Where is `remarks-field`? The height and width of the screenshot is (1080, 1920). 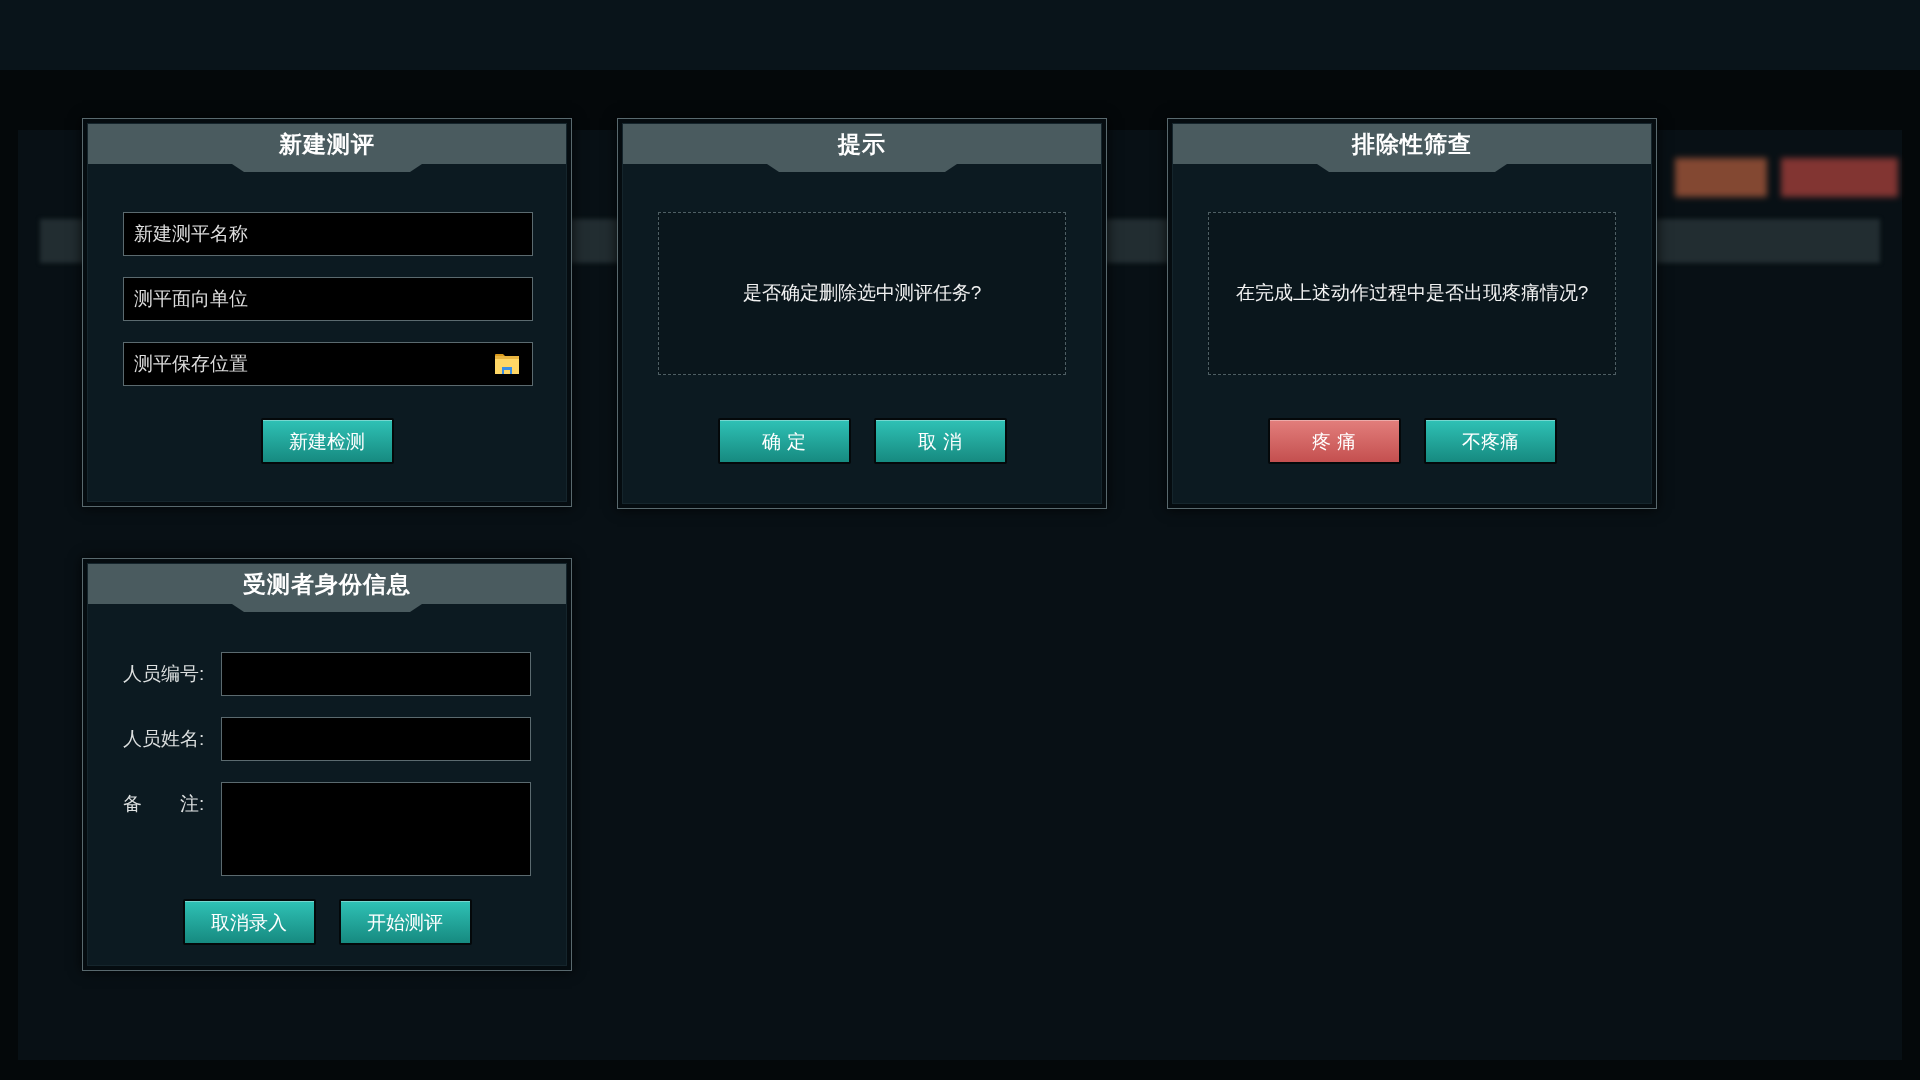
remarks-field is located at coordinates (375, 829).